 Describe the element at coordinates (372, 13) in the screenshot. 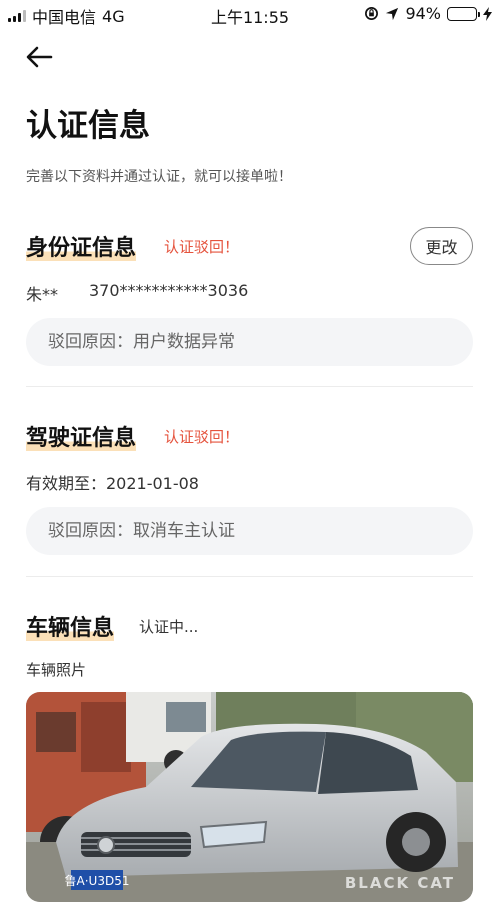

I see `screen-lock-icon` at that location.